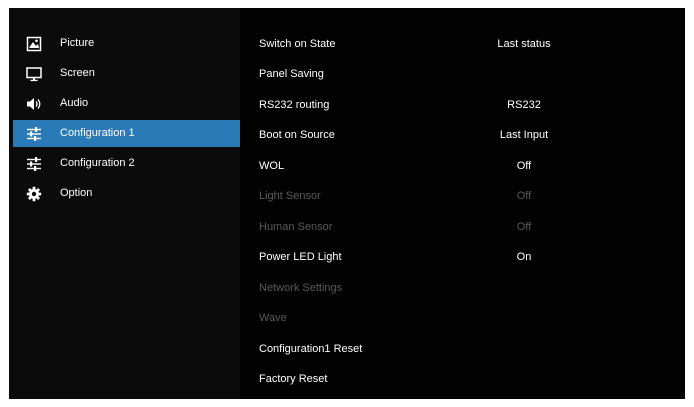 The image size is (694, 407). What do you see at coordinates (296, 227) in the screenshot?
I see `setting-label: Human Sensor` at bounding box center [296, 227].